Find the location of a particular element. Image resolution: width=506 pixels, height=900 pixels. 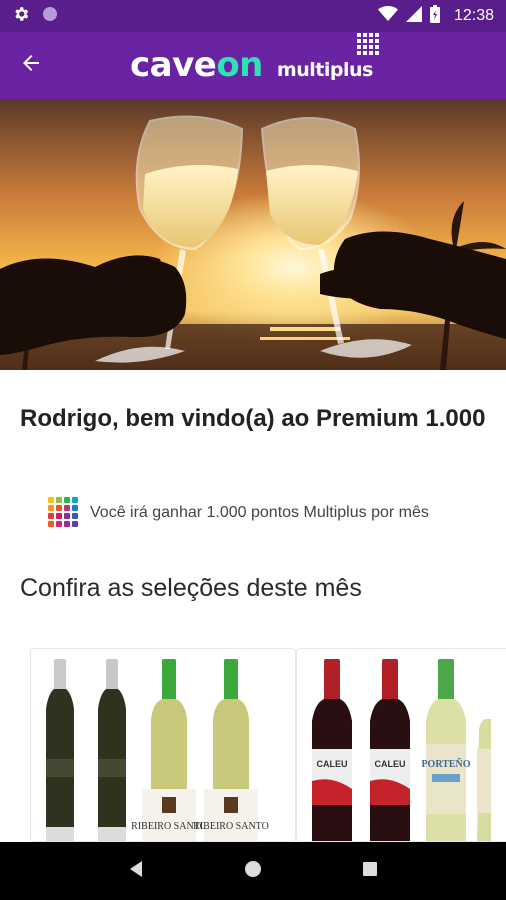

status-bar: 12:38 is located at coordinates (253, 16).